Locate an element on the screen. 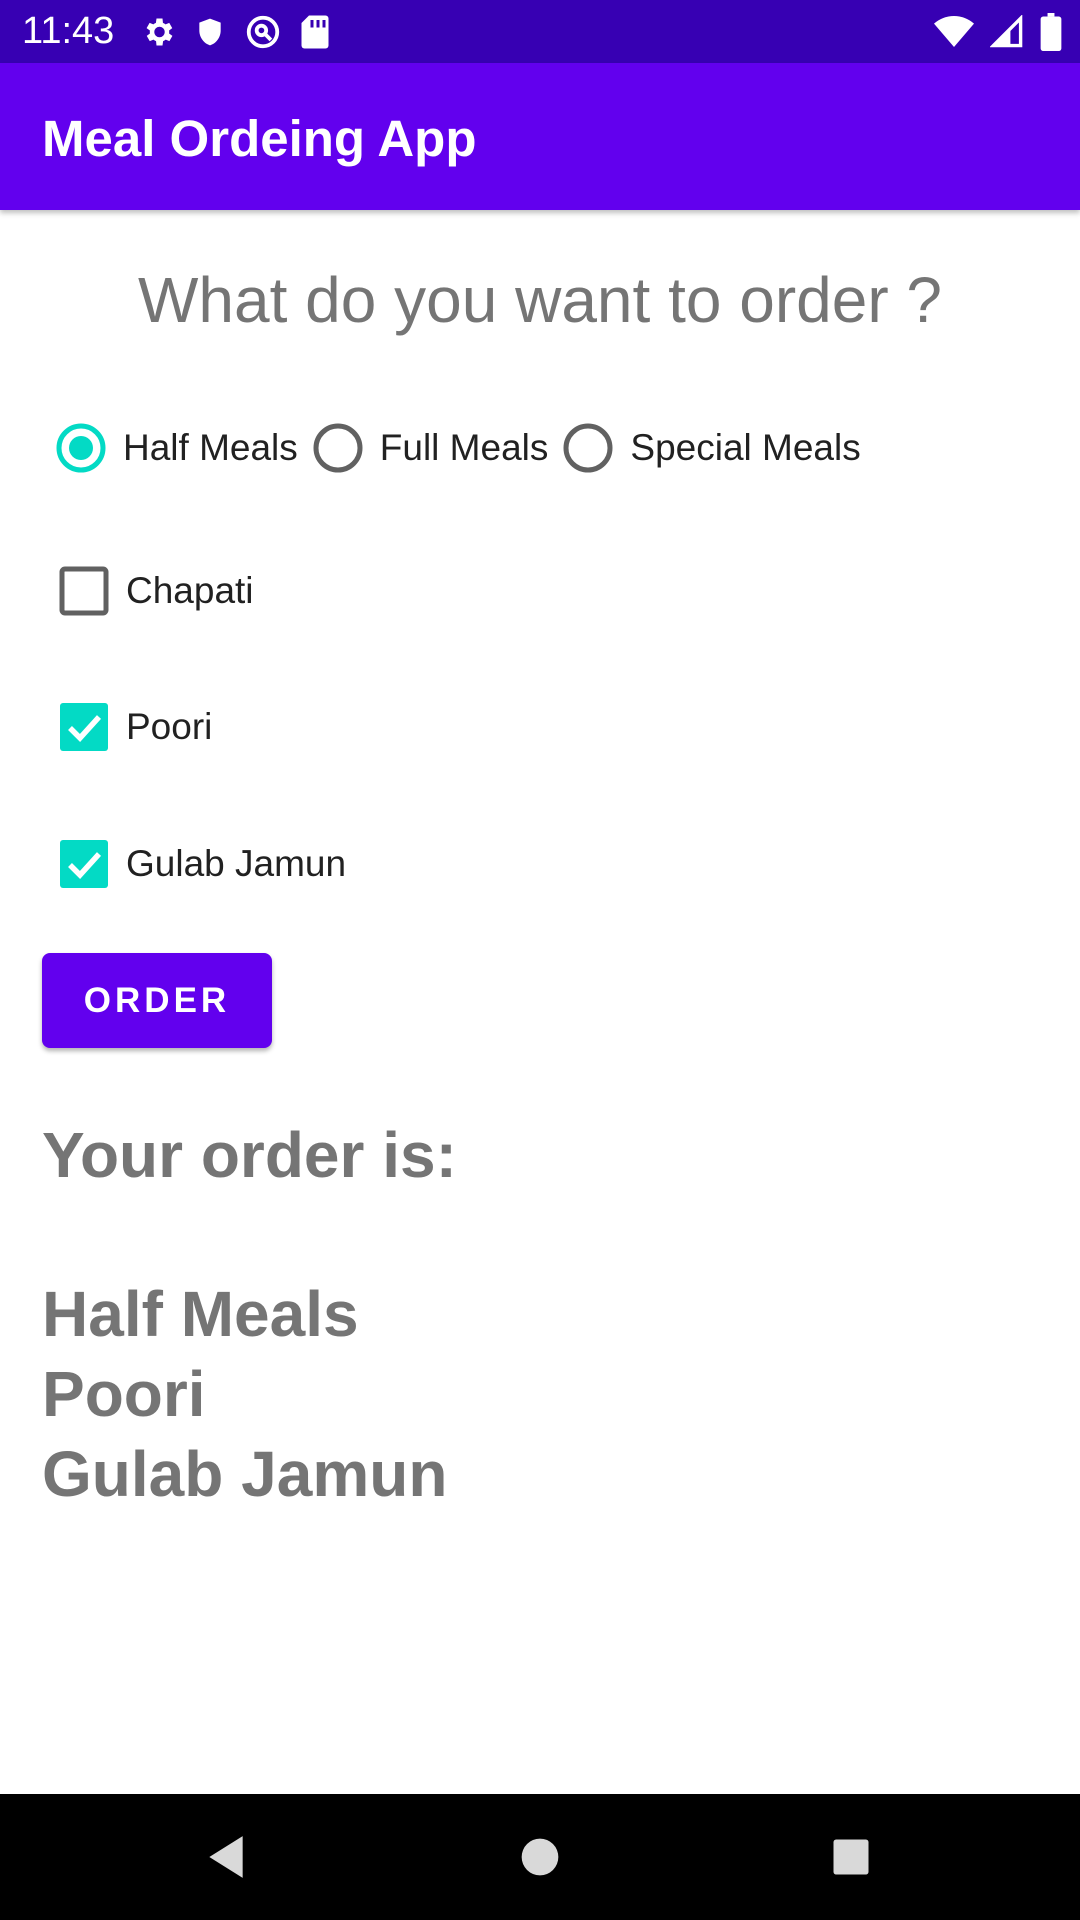  radio-special-meals: Special Meals is located at coordinates (711, 448).